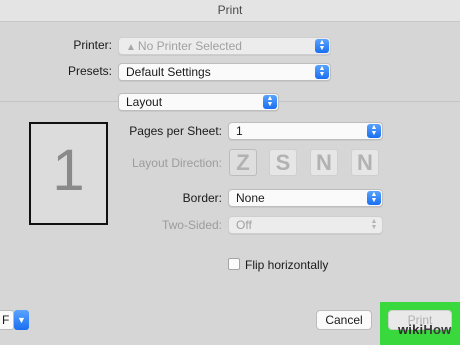 The image size is (460, 345). I want to click on layout-direction-s-button: S, so click(283, 162).